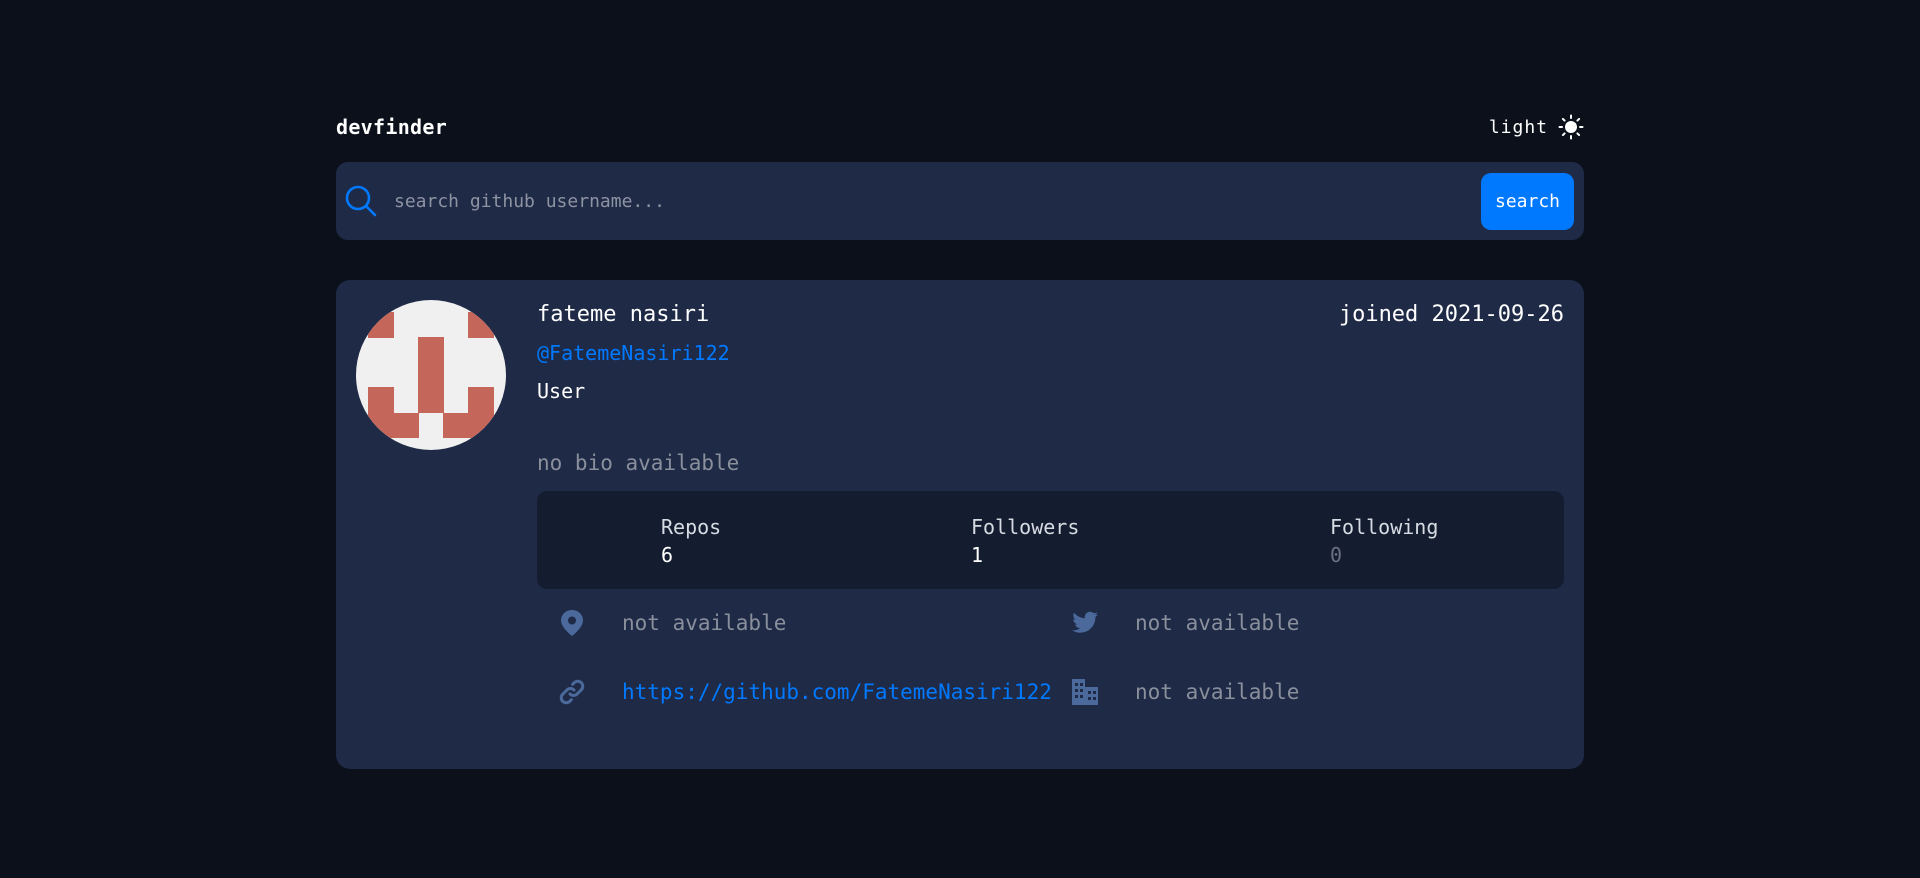  What do you see at coordinates (623, 314) in the screenshot?
I see `profile-name: fateme nasiri` at bounding box center [623, 314].